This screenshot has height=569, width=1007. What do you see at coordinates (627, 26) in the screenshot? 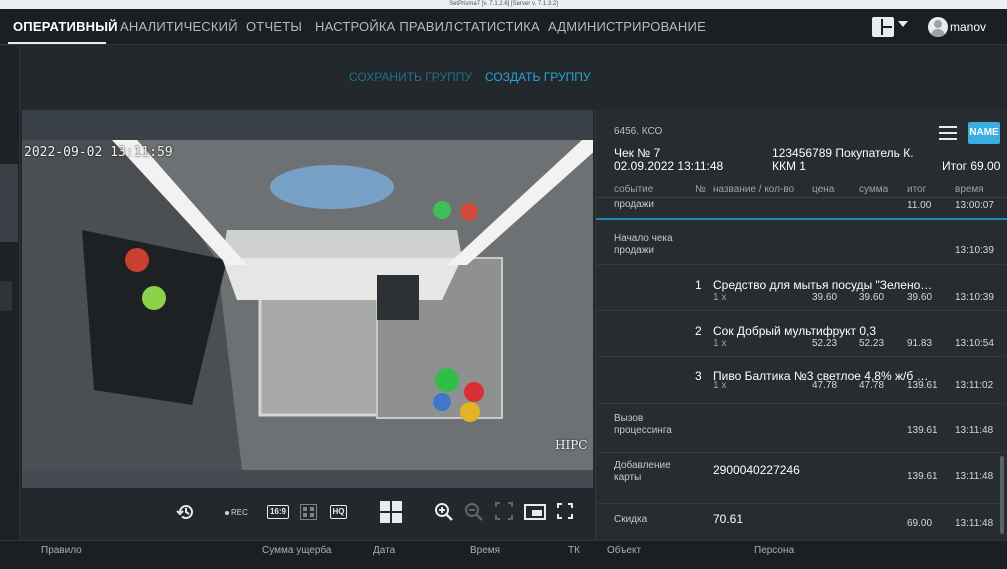
I see `tab-administration: АДМИНИСТРИРОВАНИЕ` at bounding box center [627, 26].